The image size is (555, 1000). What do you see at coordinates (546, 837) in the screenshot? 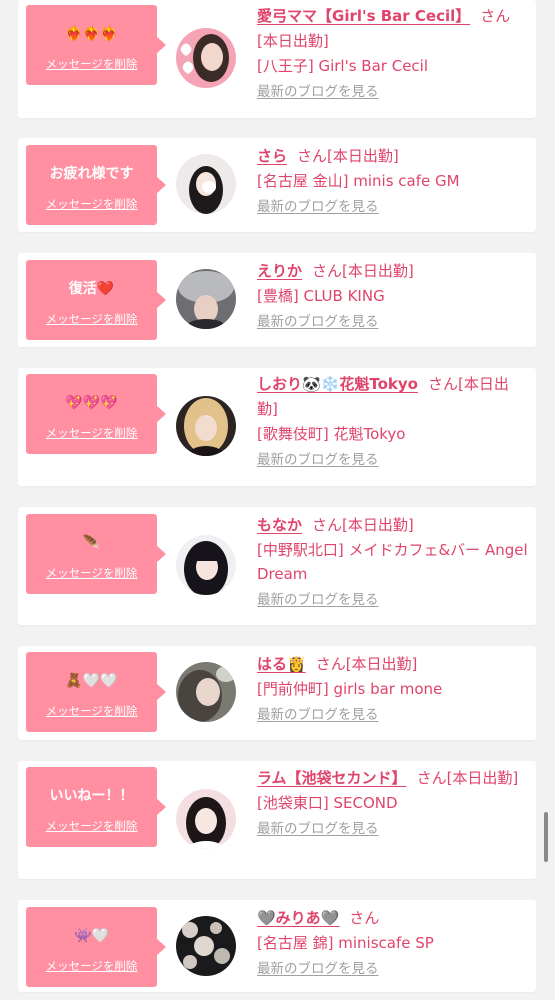
I see `scrollbar` at bounding box center [546, 837].